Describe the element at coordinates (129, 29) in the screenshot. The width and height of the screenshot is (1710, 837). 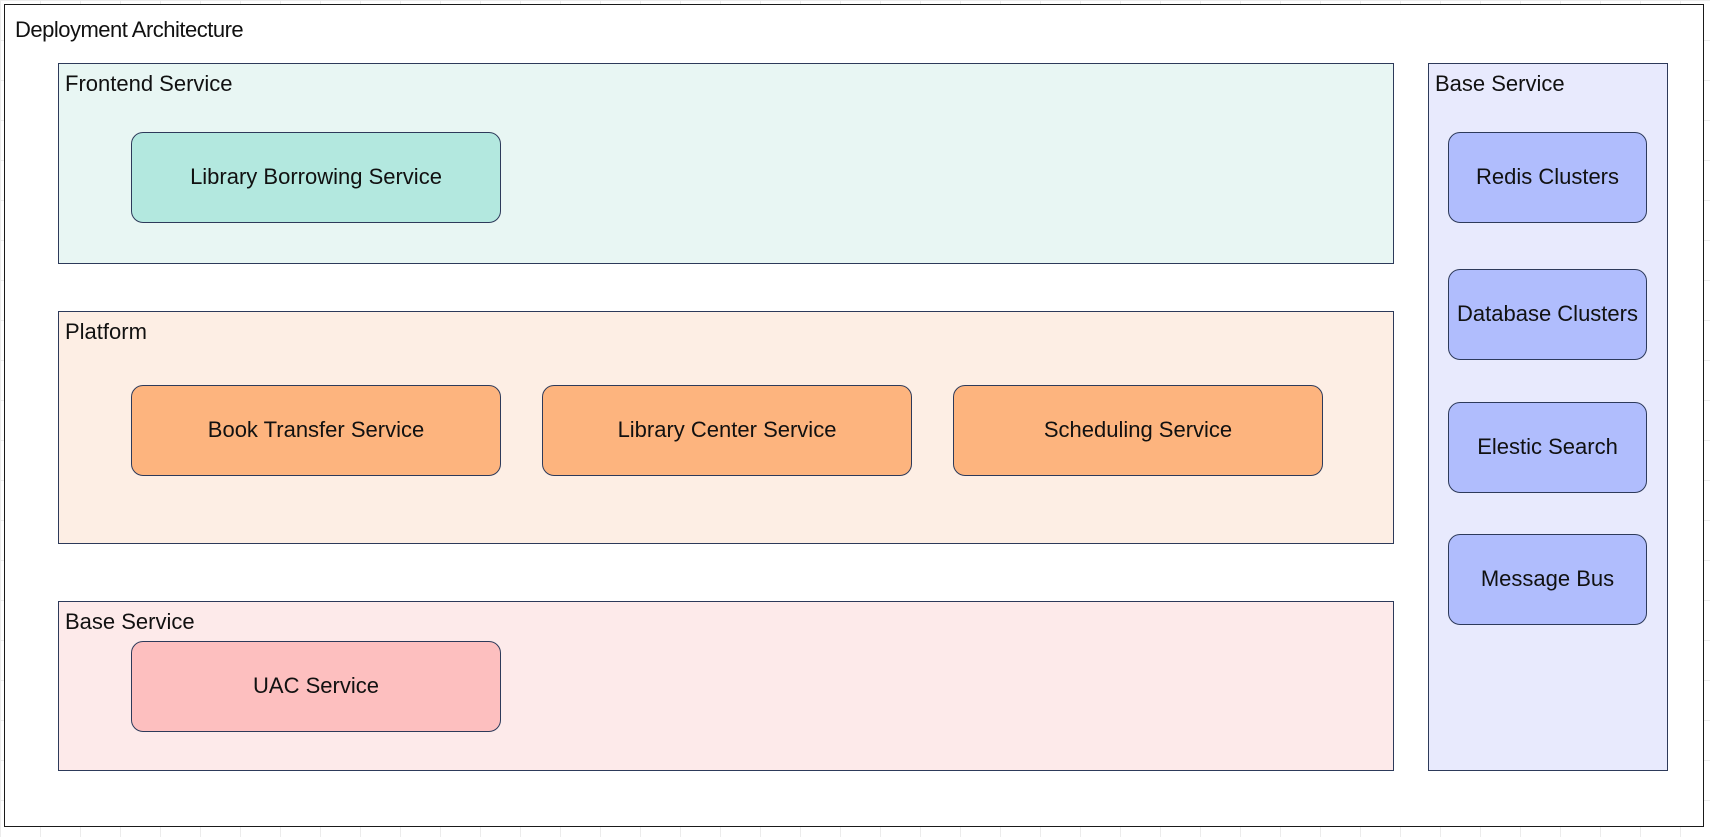
I see `diagram-title: Deployment Architecture` at that location.